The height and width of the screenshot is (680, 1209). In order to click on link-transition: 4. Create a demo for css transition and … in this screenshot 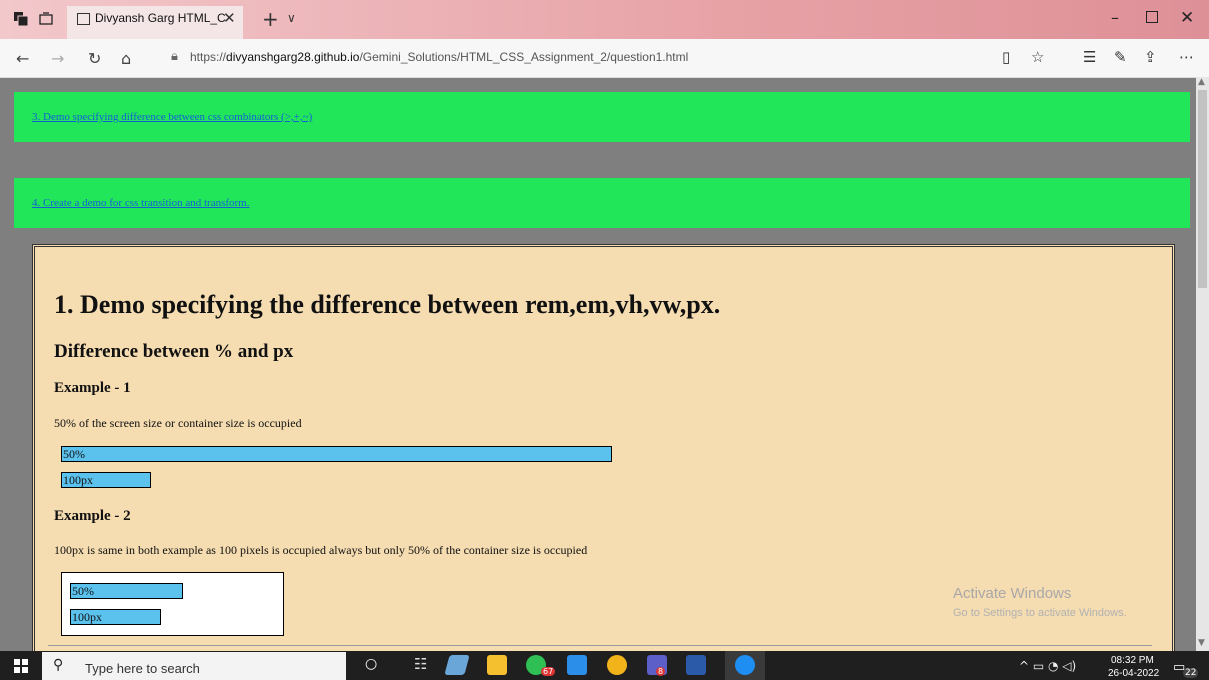, I will do `click(141, 203)`.